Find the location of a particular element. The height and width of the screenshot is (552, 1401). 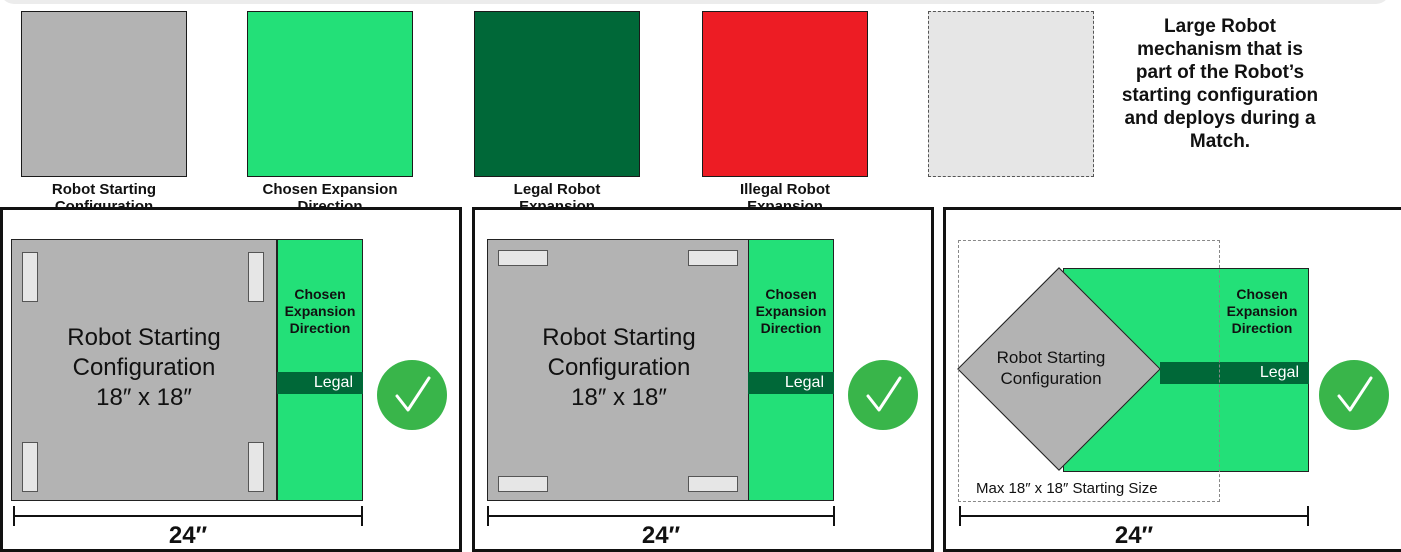

legend-swatch-robot-starting is located at coordinates (104, 94).